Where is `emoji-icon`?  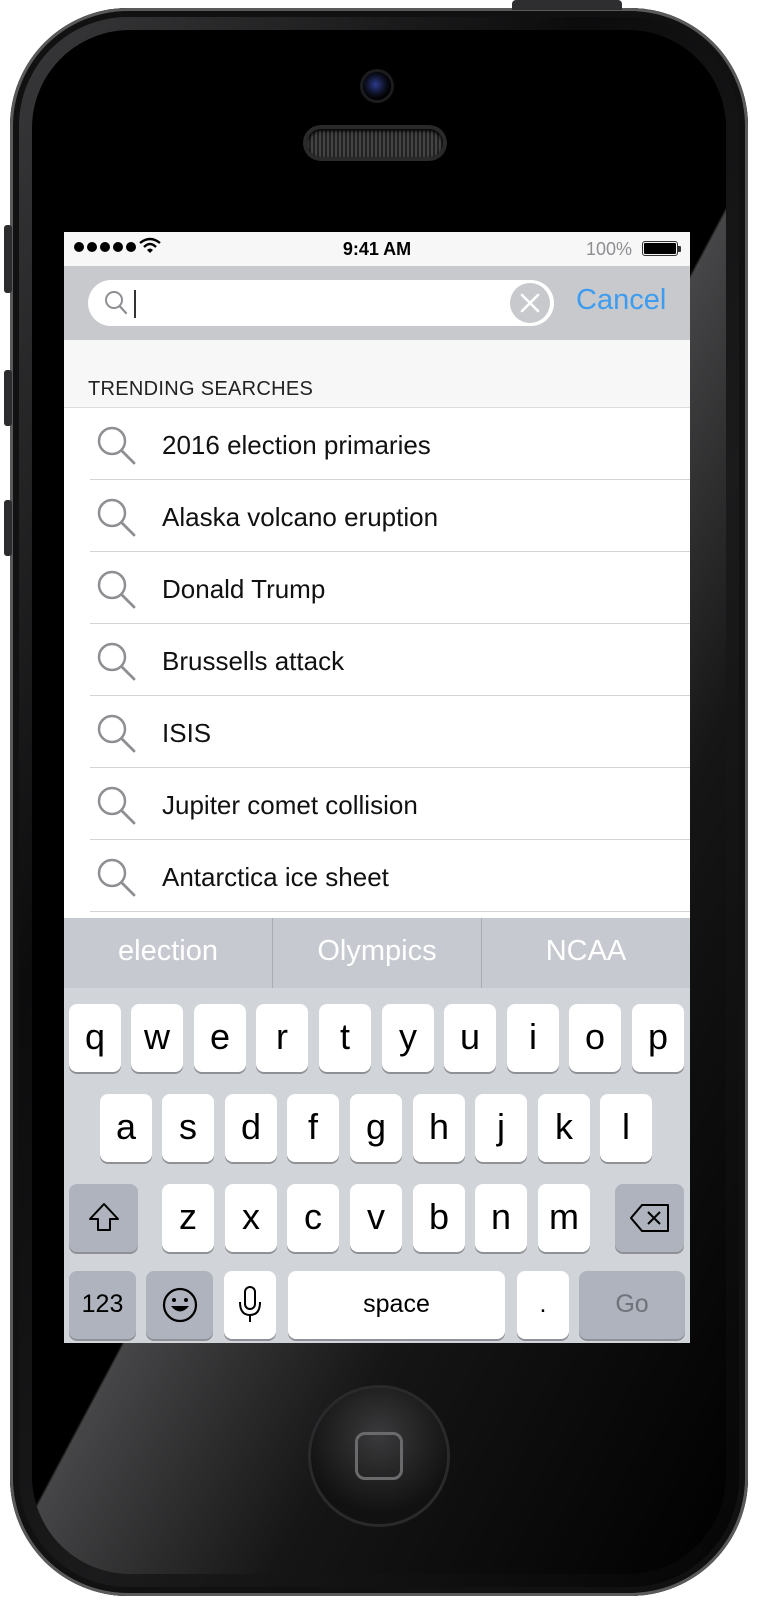 emoji-icon is located at coordinates (179, 1305).